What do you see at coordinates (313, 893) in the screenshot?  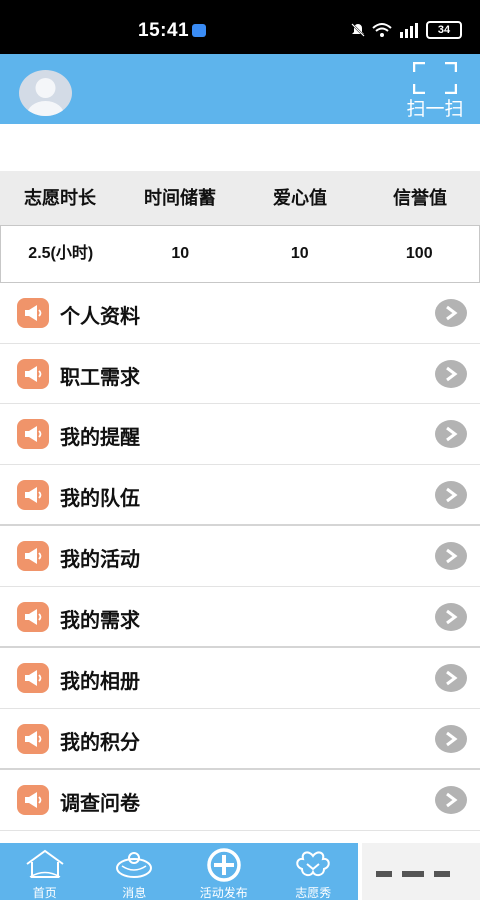 I see `tab-label: 志愿秀` at bounding box center [313, 893].